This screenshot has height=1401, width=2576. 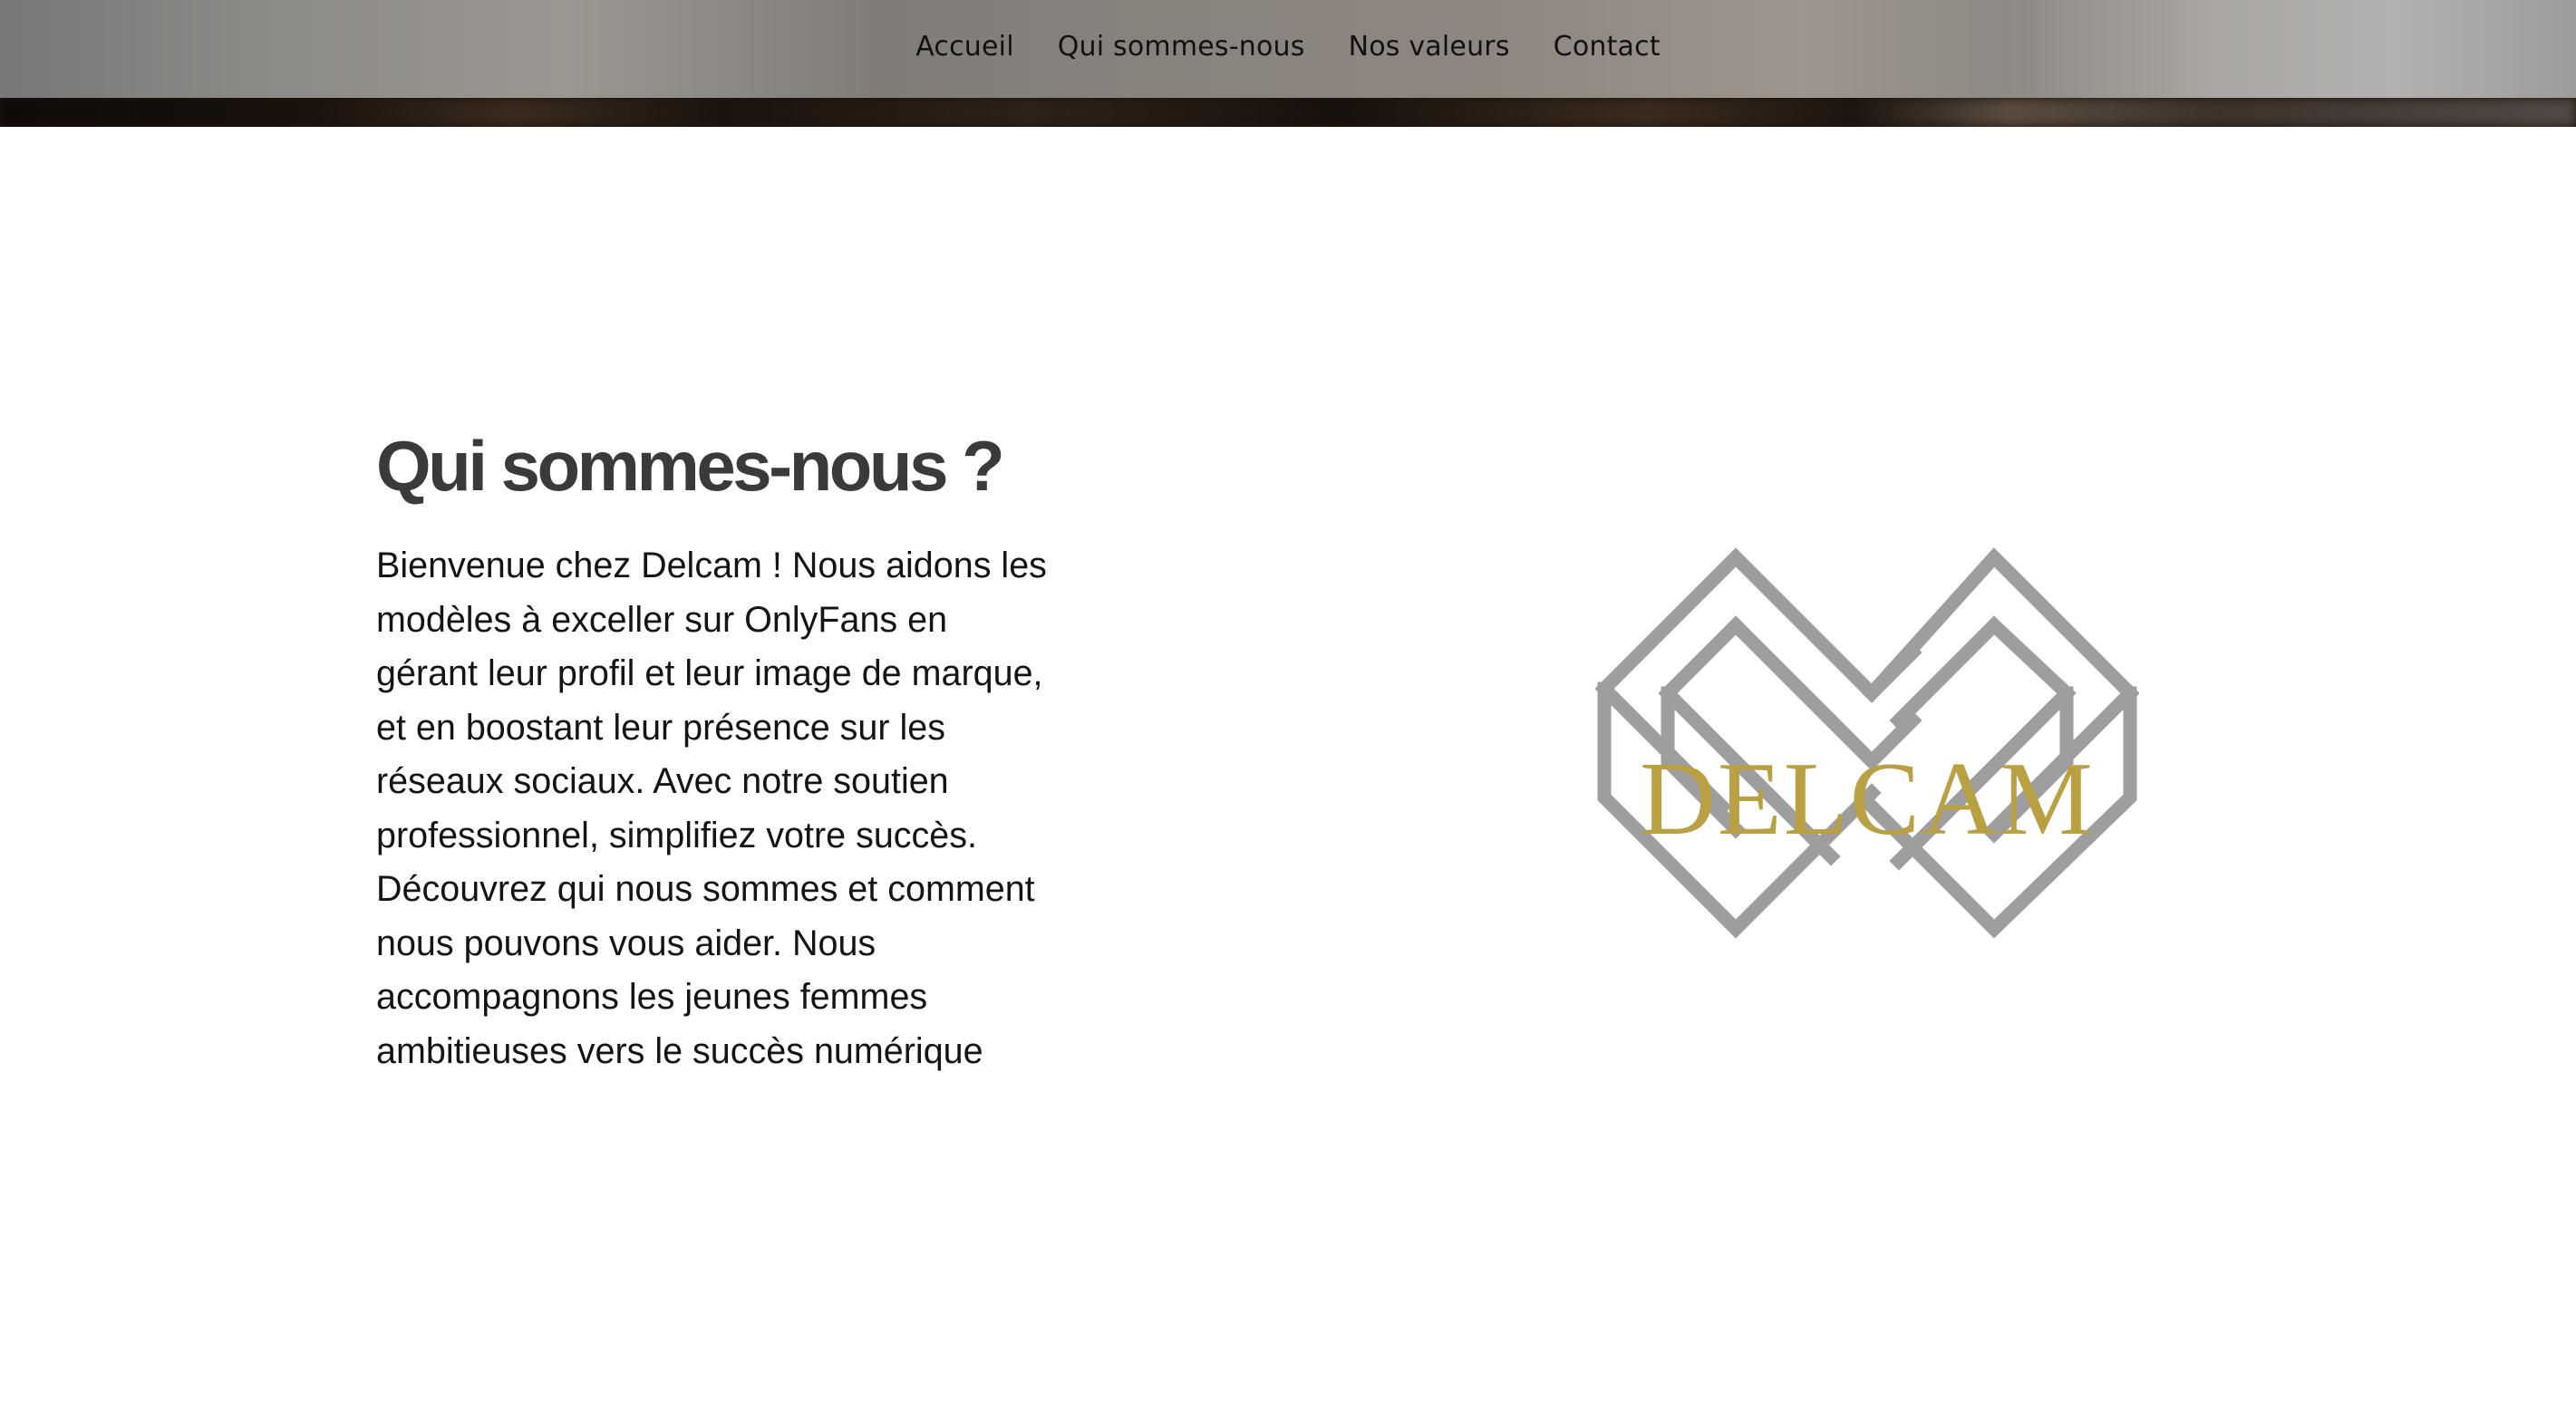 I want to click on nav-link-qui-sommes-nous: Qui sommes-nous, so click(x=1181, y=47).